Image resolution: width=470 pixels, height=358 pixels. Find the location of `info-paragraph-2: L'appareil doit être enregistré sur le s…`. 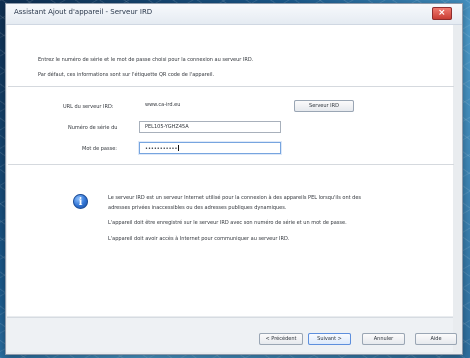

info-paragraph-2: L'appareil doit être enregistré sur le s… is located at coordinates (227, 223).